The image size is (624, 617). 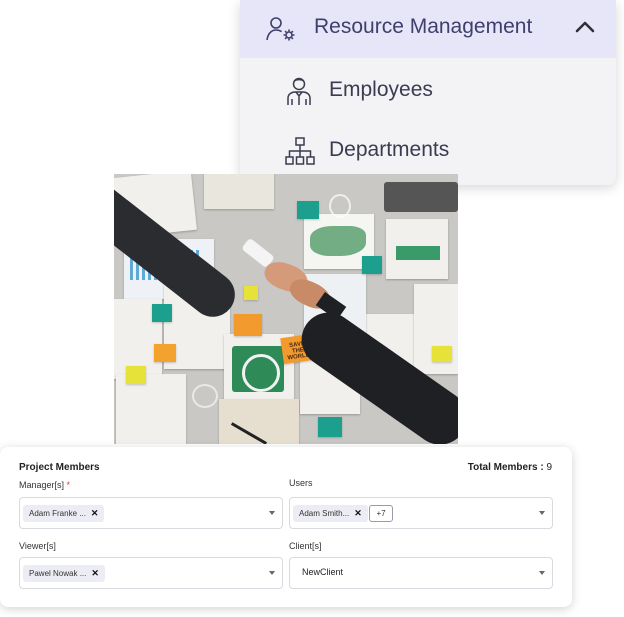 What do you see at coordinates (37, 546) in the screenshot?
I see `viewer-label: Viewer[s]` at bounding box center [37, 546].